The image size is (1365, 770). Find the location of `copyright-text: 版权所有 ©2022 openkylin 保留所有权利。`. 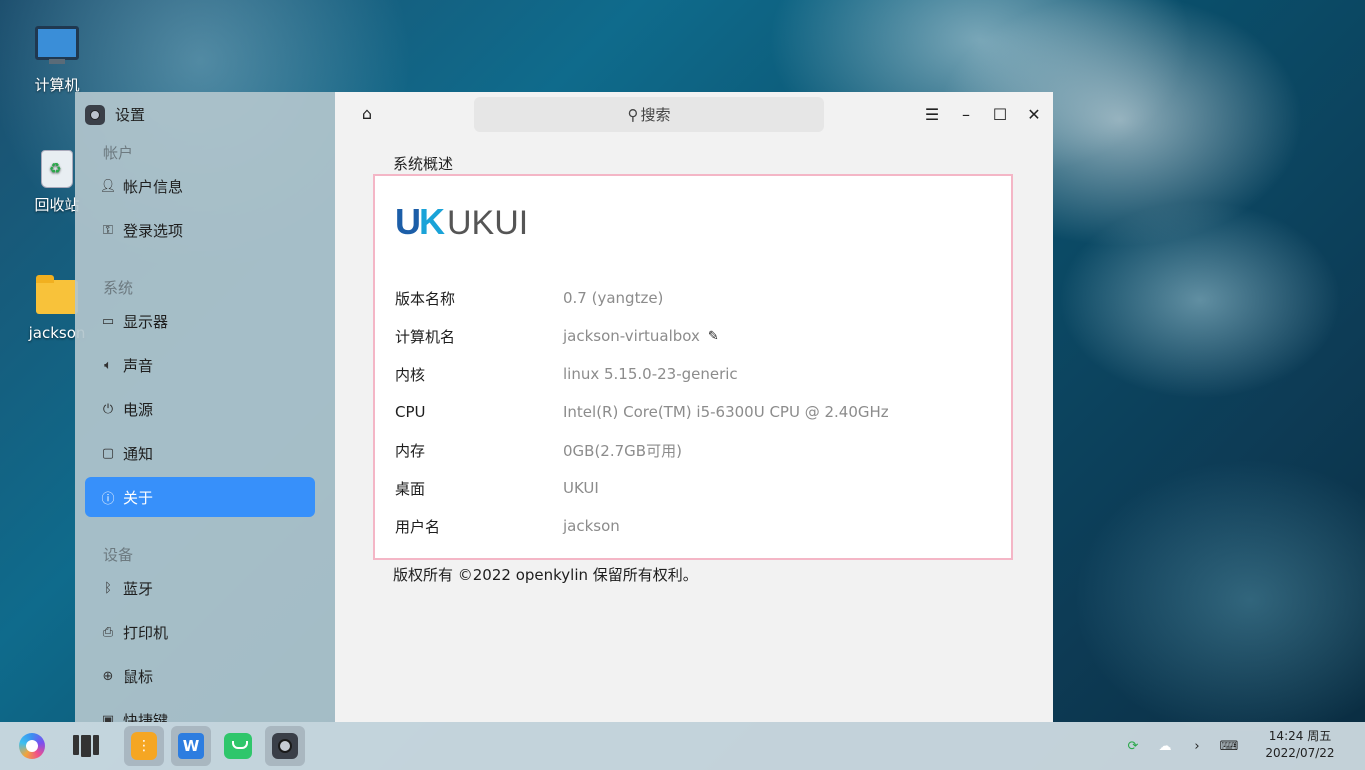

copyright-text: 版权所有 ©2022 openkylin 保留所有权利。 is located at coordinates (545, 575).